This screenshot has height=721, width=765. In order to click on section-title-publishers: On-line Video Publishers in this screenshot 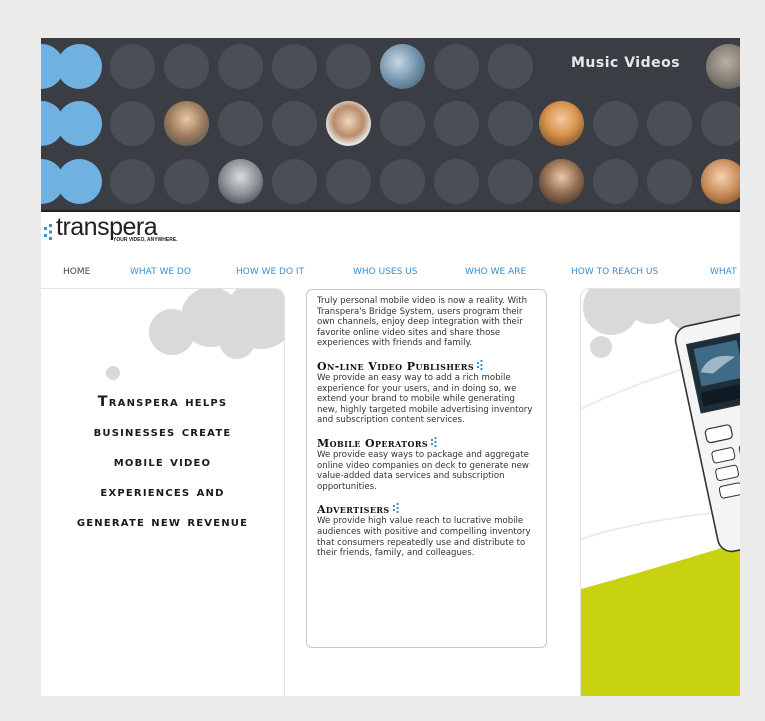, I will do `click(426, 366)`.